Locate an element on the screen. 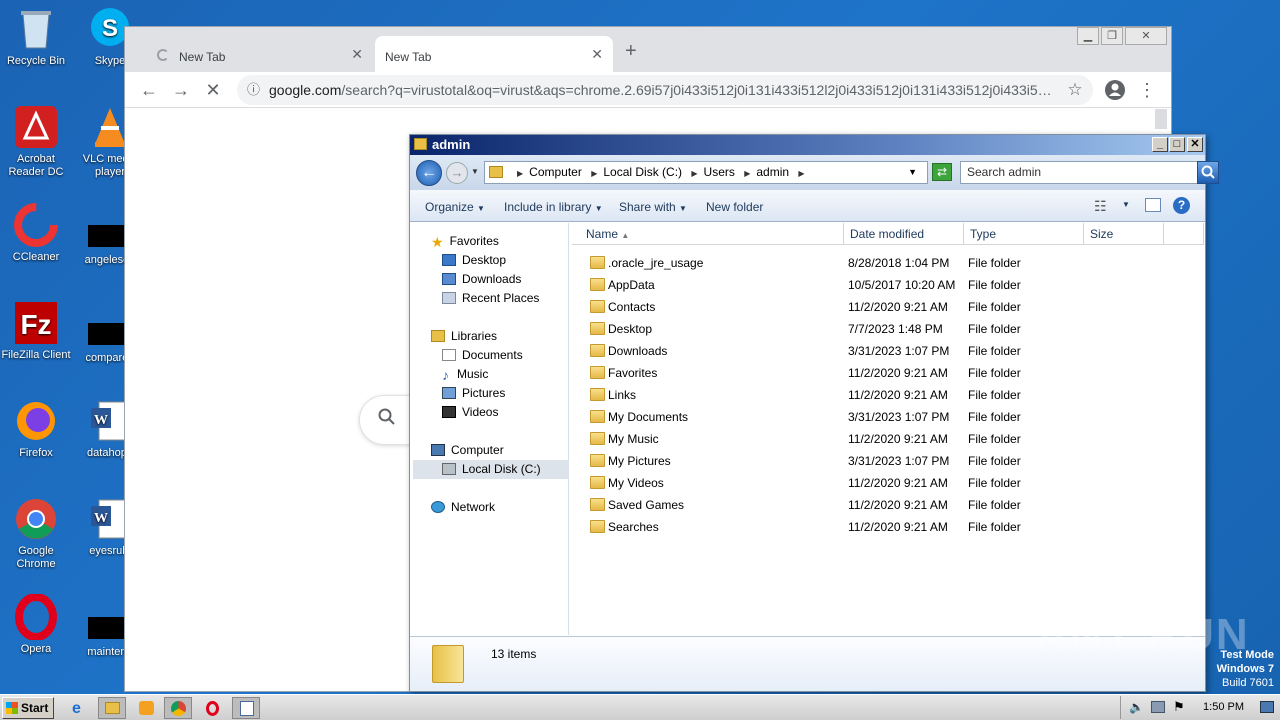  ie-taskbar-icon: e is located at coordinates (80, 708).